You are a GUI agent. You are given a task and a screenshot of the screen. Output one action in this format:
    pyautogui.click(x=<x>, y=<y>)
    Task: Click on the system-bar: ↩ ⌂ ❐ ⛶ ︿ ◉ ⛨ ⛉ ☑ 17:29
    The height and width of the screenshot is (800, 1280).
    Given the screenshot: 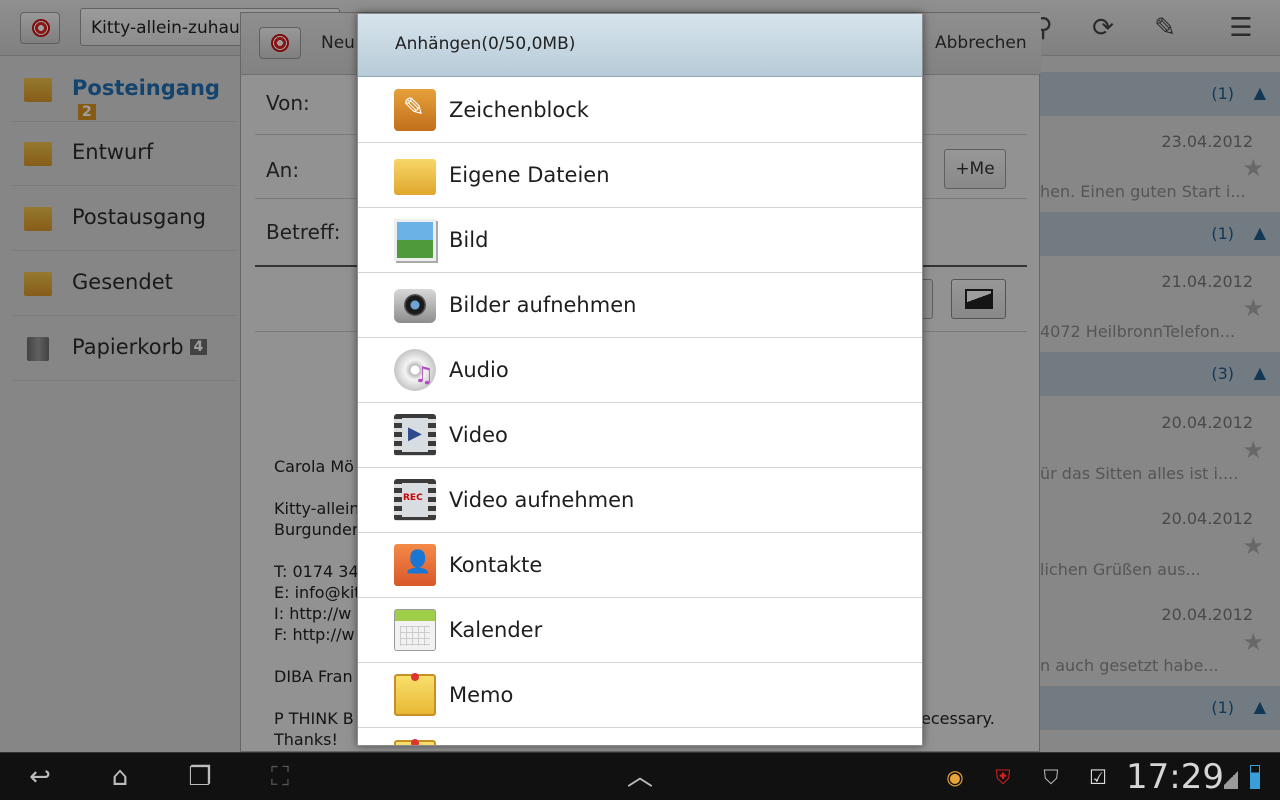 What is the action you would take?
    pyautogui.click(x=640, y=776)
    